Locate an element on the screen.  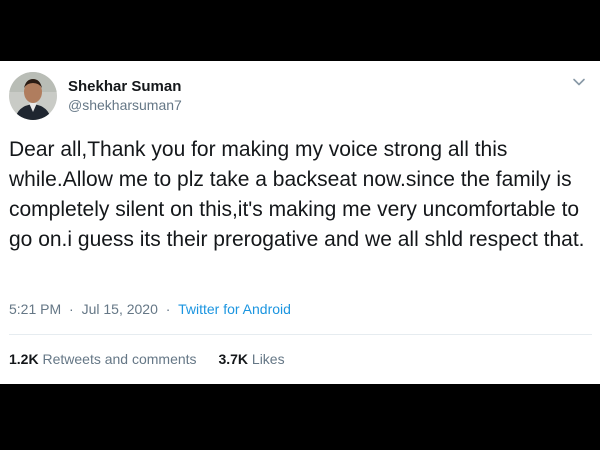
tweet-stats: 1.2K Retweets and comments 3.7K Likes is located at coordinates (156, 359).